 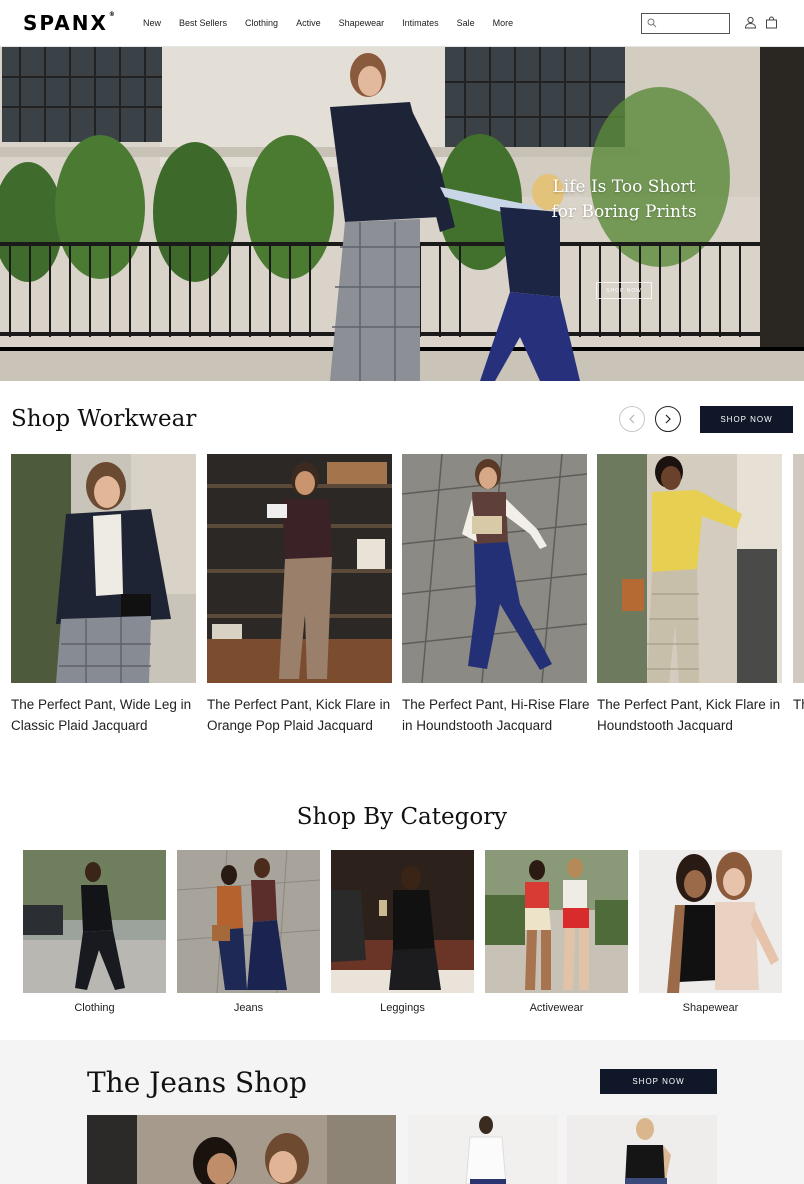 I want to click on jeans-shop-title: The Jeans Shop, so click(x=197, y=1082).